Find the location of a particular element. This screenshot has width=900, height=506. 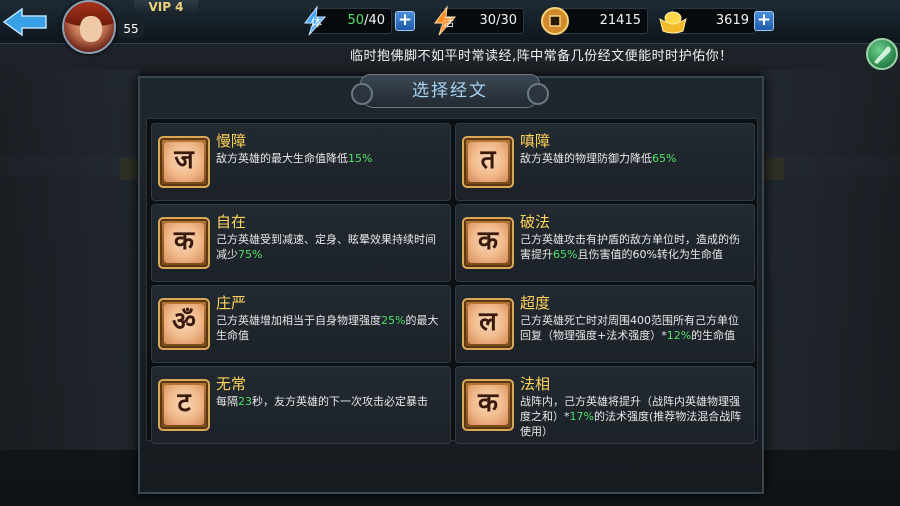

scripture-desc: 敌方英雄的最大生命值降低15% is located at coordinates (329, 158).